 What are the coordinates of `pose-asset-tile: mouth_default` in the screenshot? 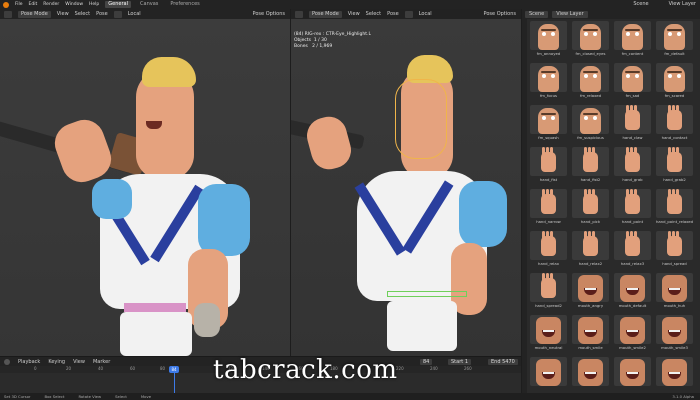 It's located at (632, 291).